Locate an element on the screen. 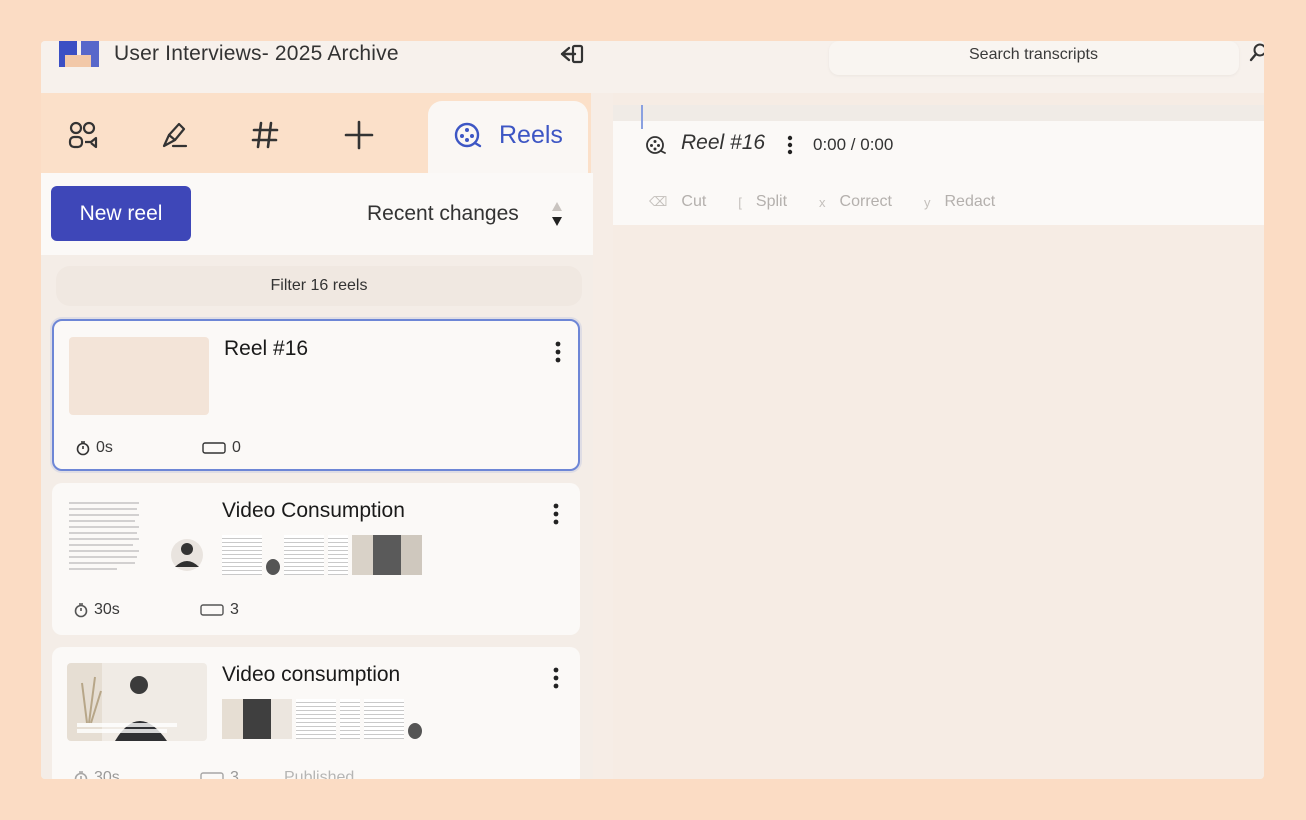 The width and height of the screenshot is (1306, 820). reel-name: Video Consumption is located at coordinates (313, 510).